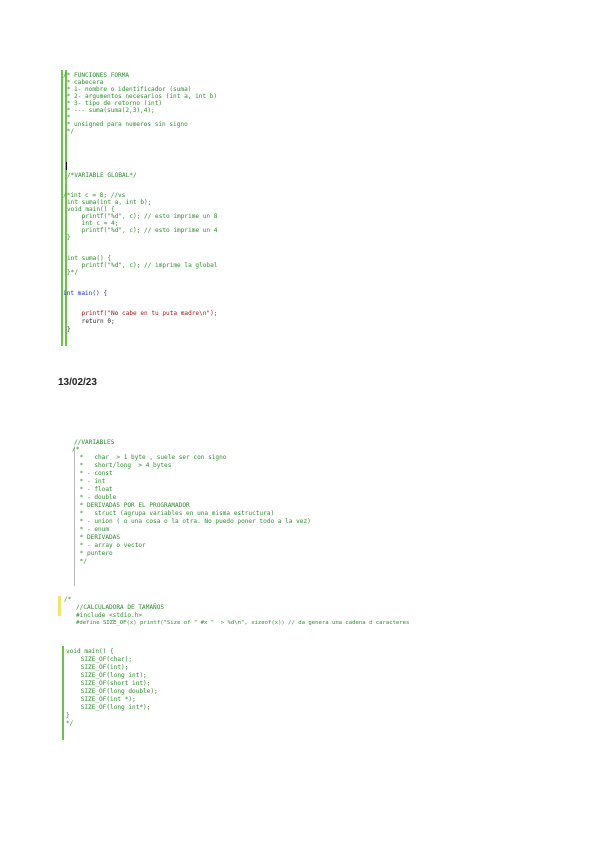  Describe the element at coordinates (142, 265) in the screenshot. I see `code-line: printf("%d", c); // imprime la global` at that location.